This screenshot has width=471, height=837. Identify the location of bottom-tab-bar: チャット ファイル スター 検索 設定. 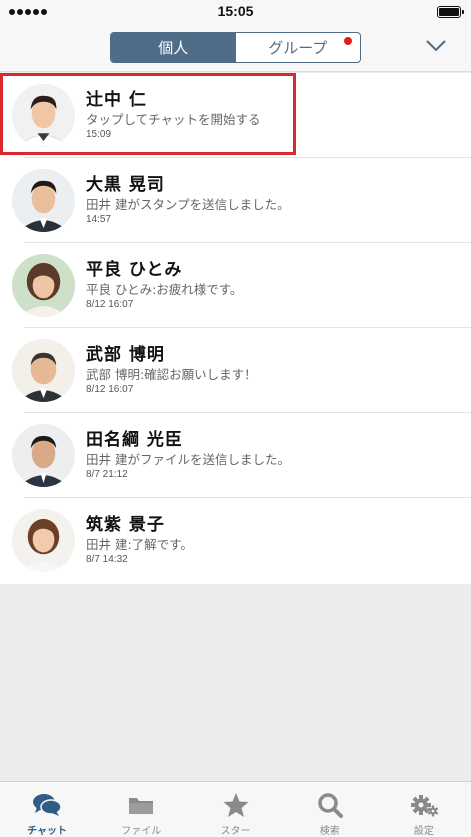
(235, 809).